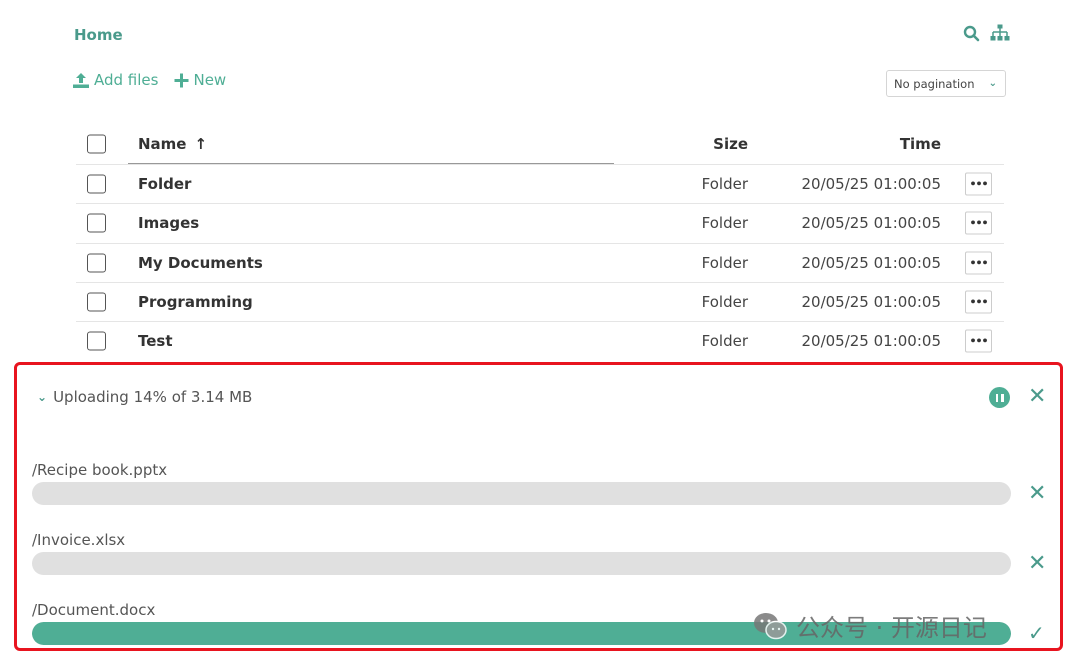 The width and height of the screenshot is (1080, 667). What do you see at coordinates (999, 397) in the screenshot?
I see `pause-icon` at bounding box center [999, 397].